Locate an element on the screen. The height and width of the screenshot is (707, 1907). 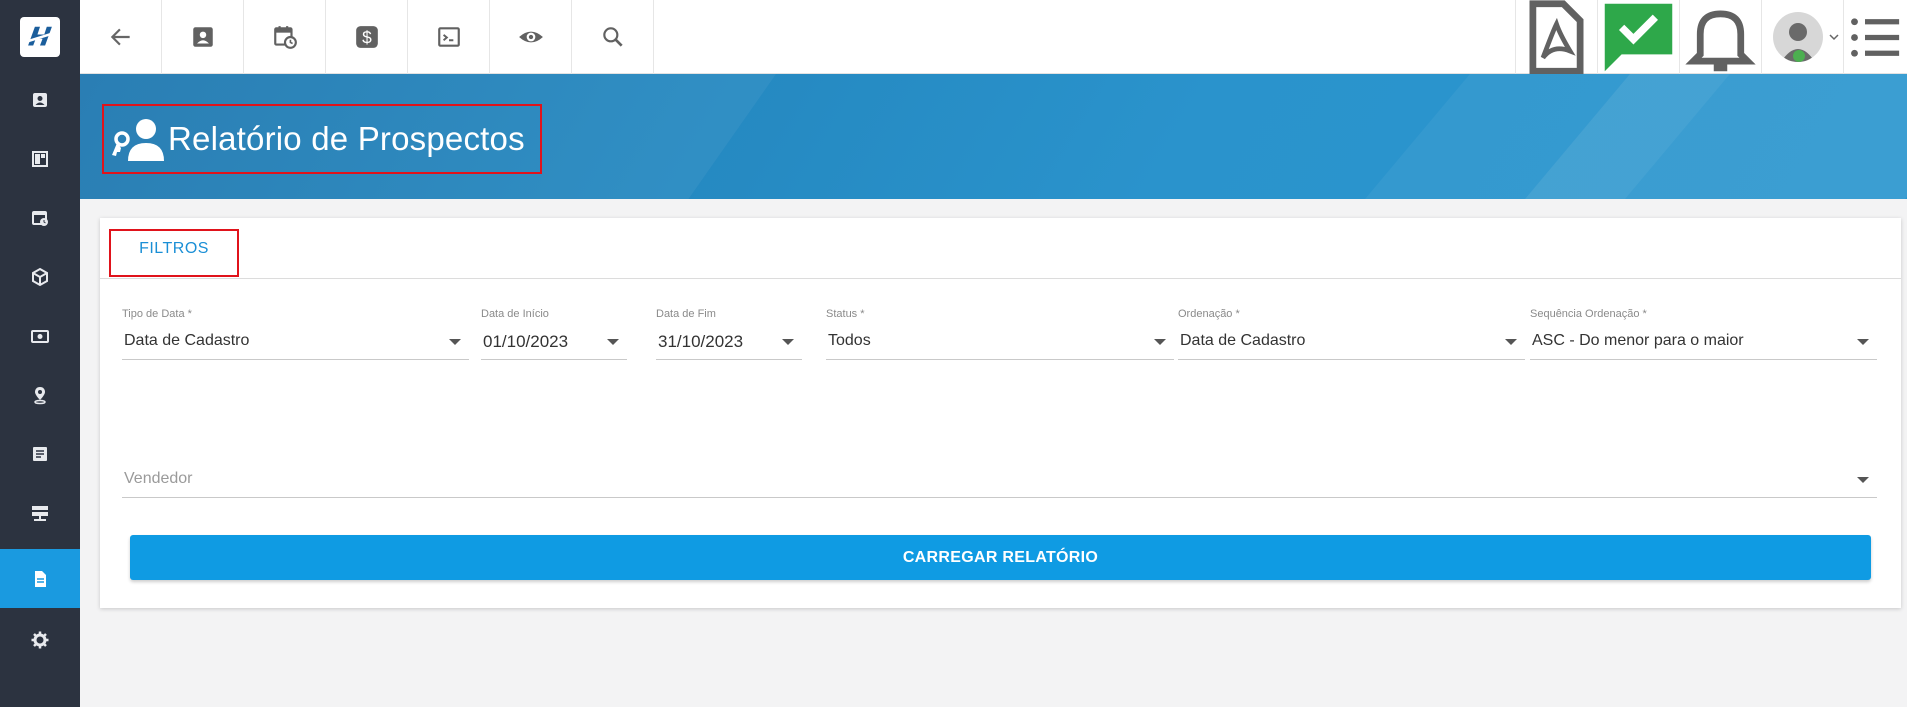
data-fim-value: 31/10/2023 is located at coordinates (701, 341).